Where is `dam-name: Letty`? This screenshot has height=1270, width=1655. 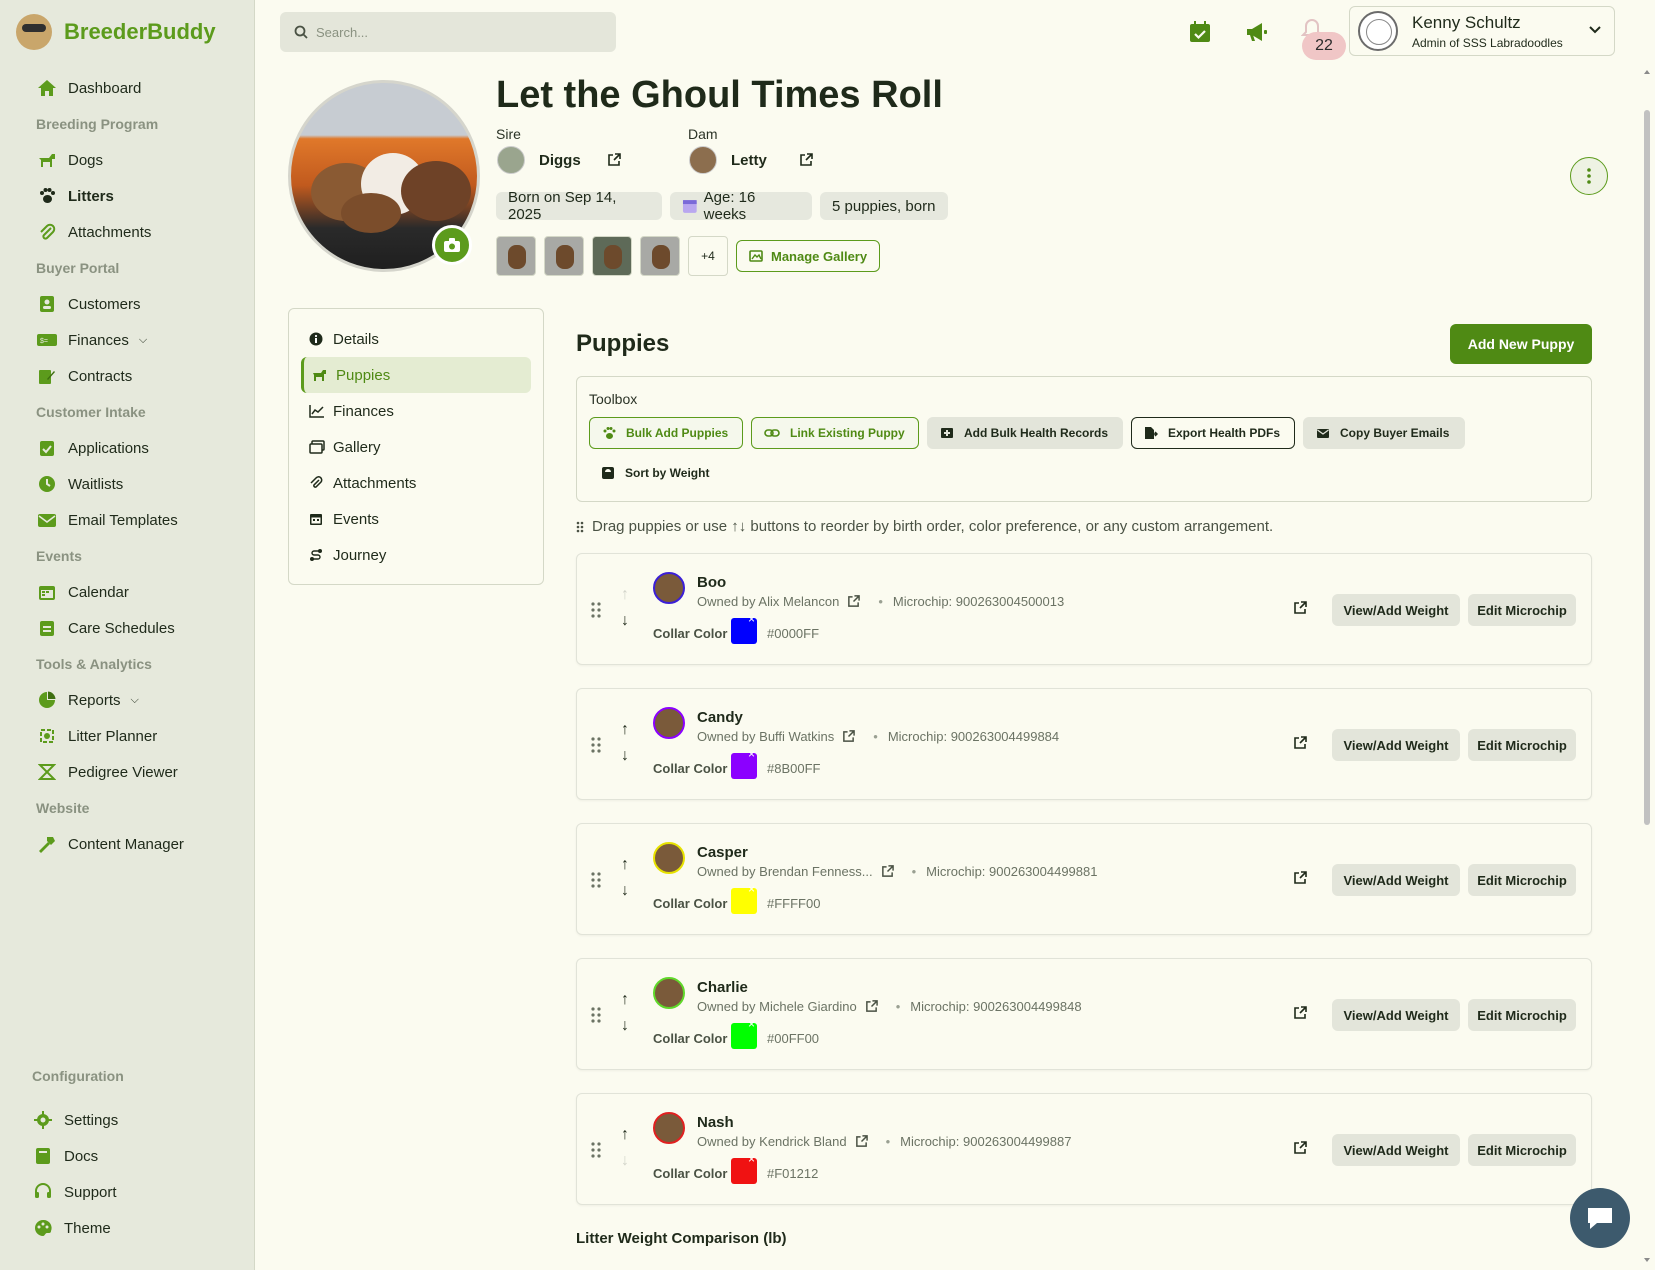 dam-name: Letty is located at coordinates (763, 160).